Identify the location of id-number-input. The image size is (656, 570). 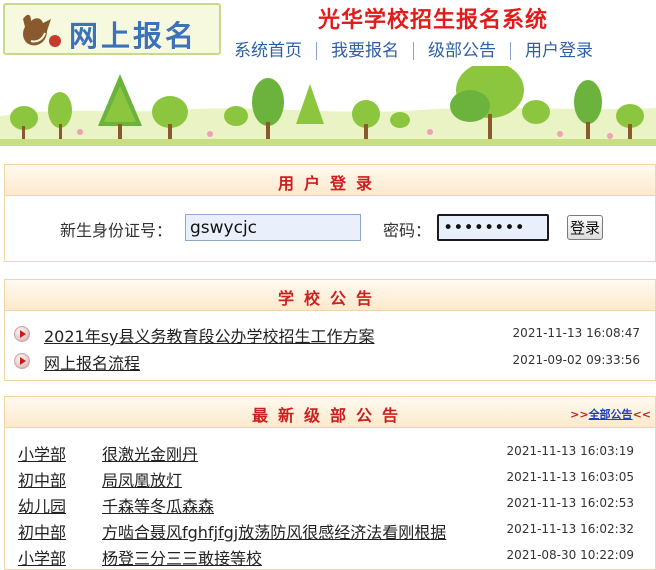
(273, 227).